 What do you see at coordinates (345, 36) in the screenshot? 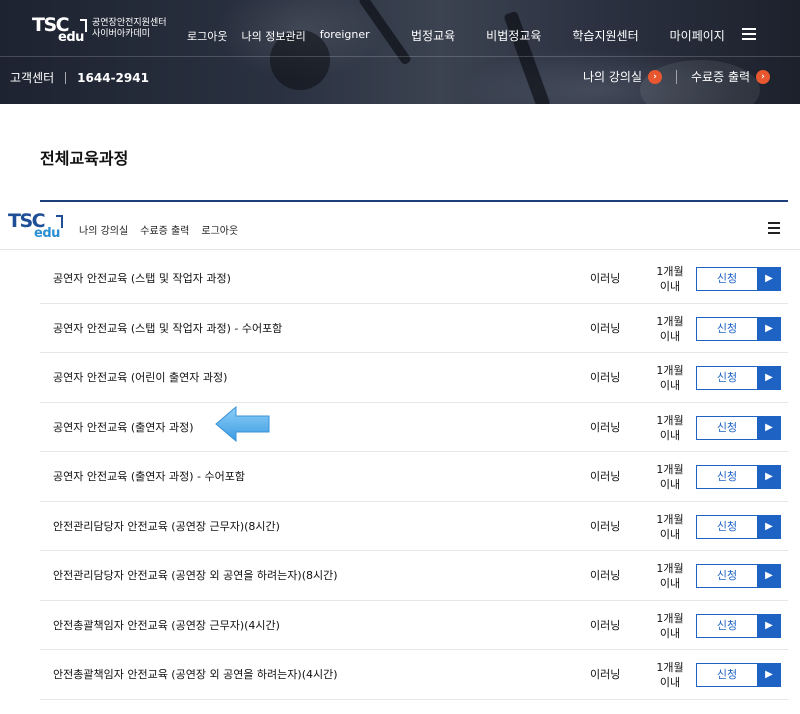
I see `foreigner-link: foreigner` at bounding box center [345, 36].